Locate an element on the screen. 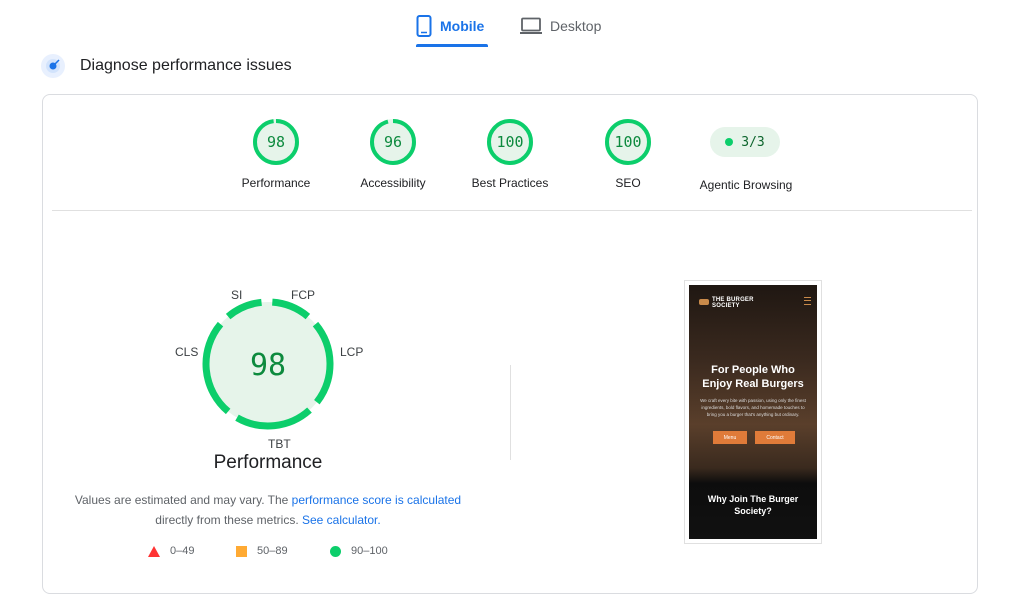  gauge-seo-label: SEO is located at coordinates (628, 183).